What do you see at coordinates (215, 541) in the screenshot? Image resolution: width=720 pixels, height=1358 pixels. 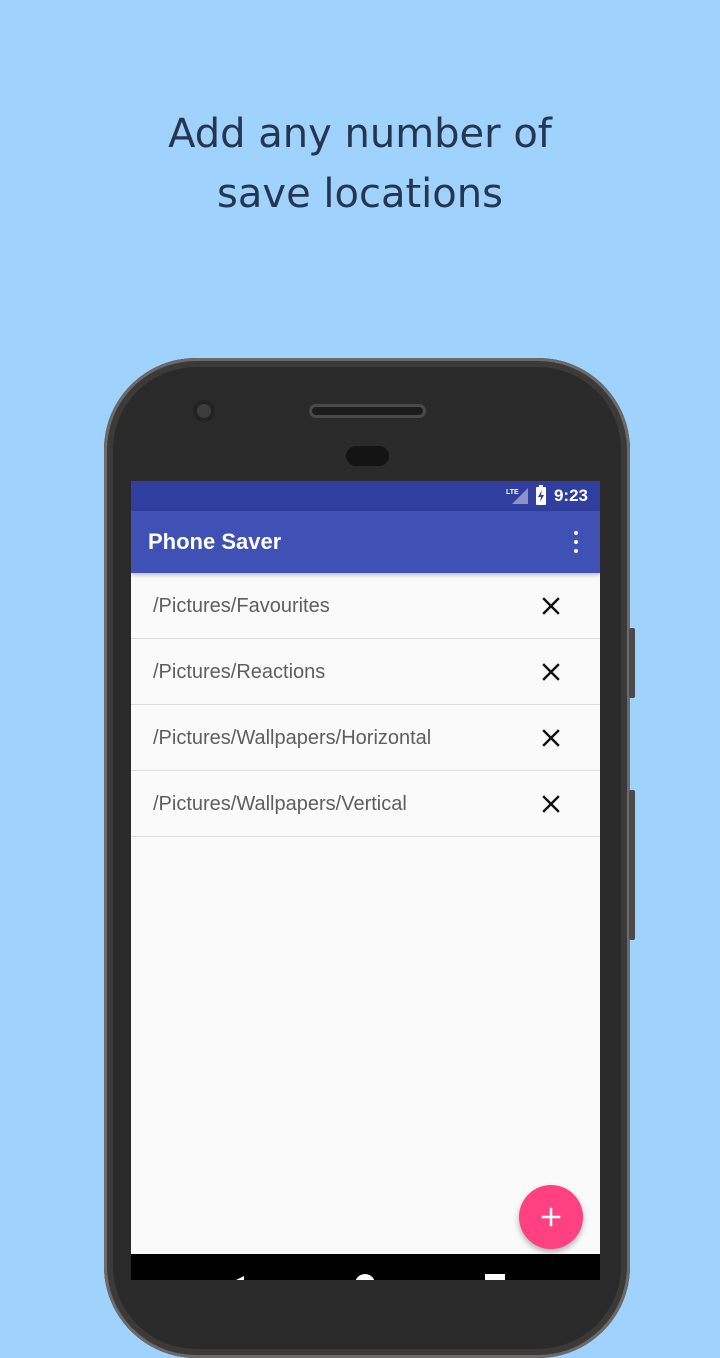 I see `app-title: Phone Saver` at bounding box center [215, 541].